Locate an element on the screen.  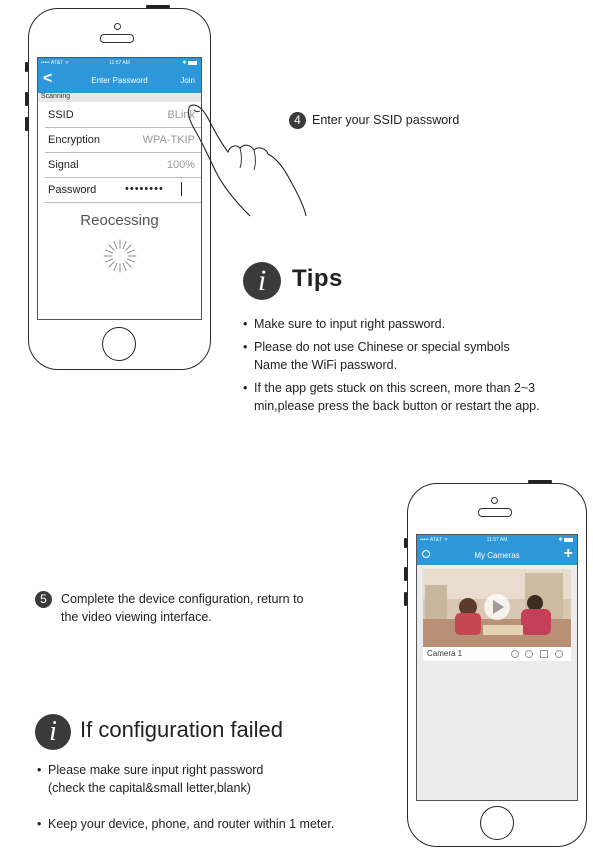
phone1-volume-up is located at coordinates (26, 99).